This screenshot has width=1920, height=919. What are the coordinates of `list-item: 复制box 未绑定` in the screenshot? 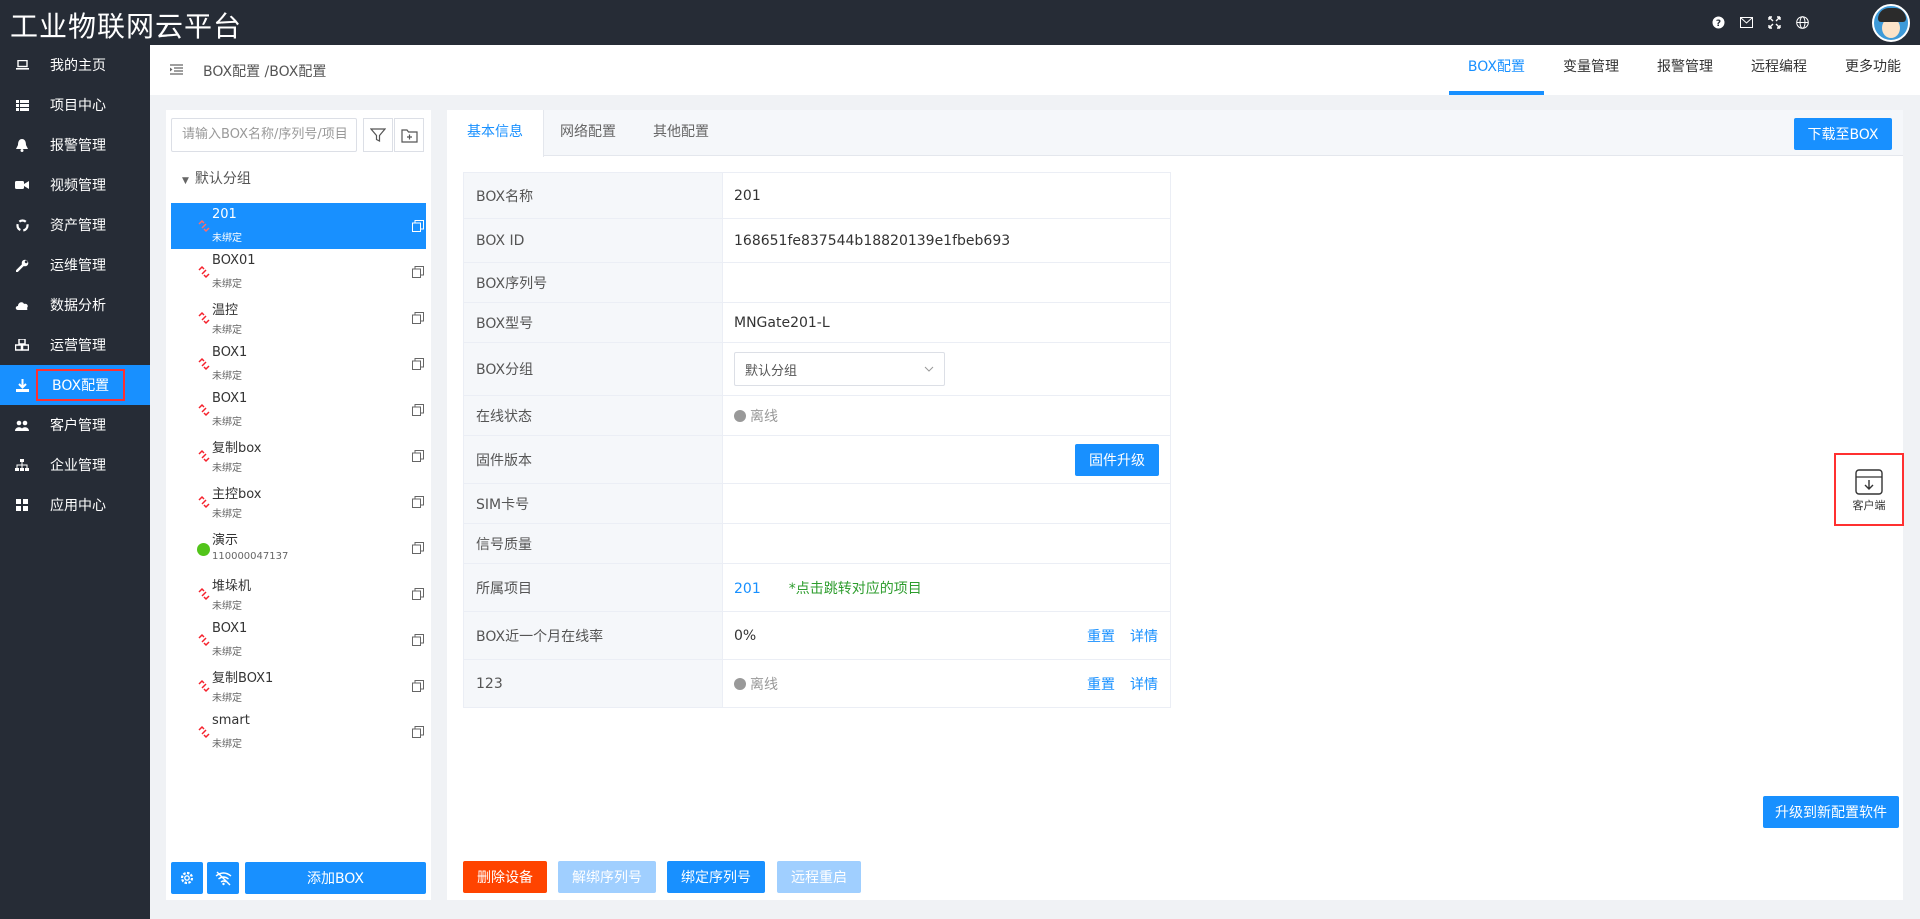 It's located at (298, 456).